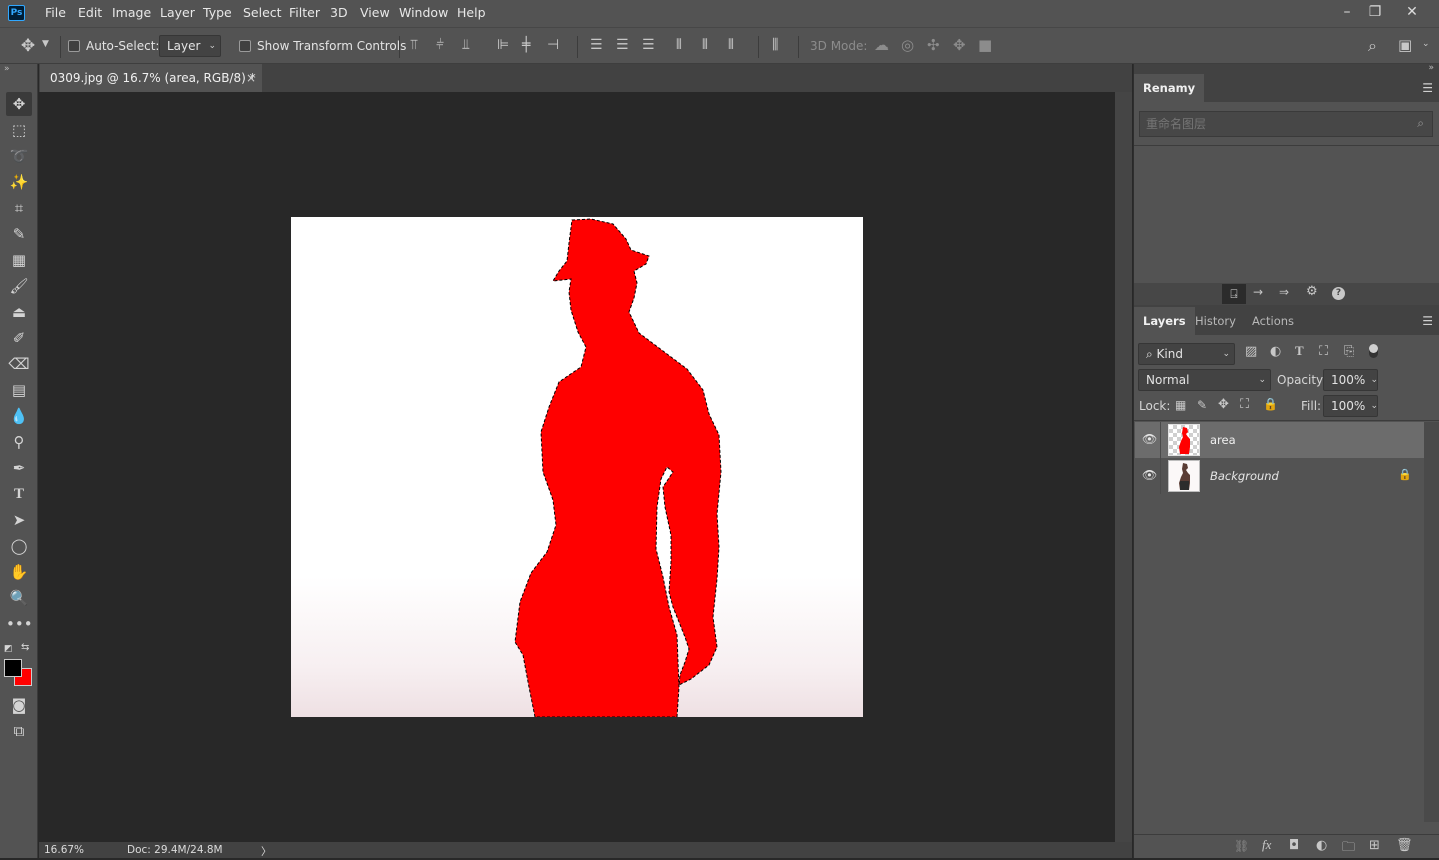 The image size is (1439, 860). I want to click on auto-select-checkbox, so click(74, 46).